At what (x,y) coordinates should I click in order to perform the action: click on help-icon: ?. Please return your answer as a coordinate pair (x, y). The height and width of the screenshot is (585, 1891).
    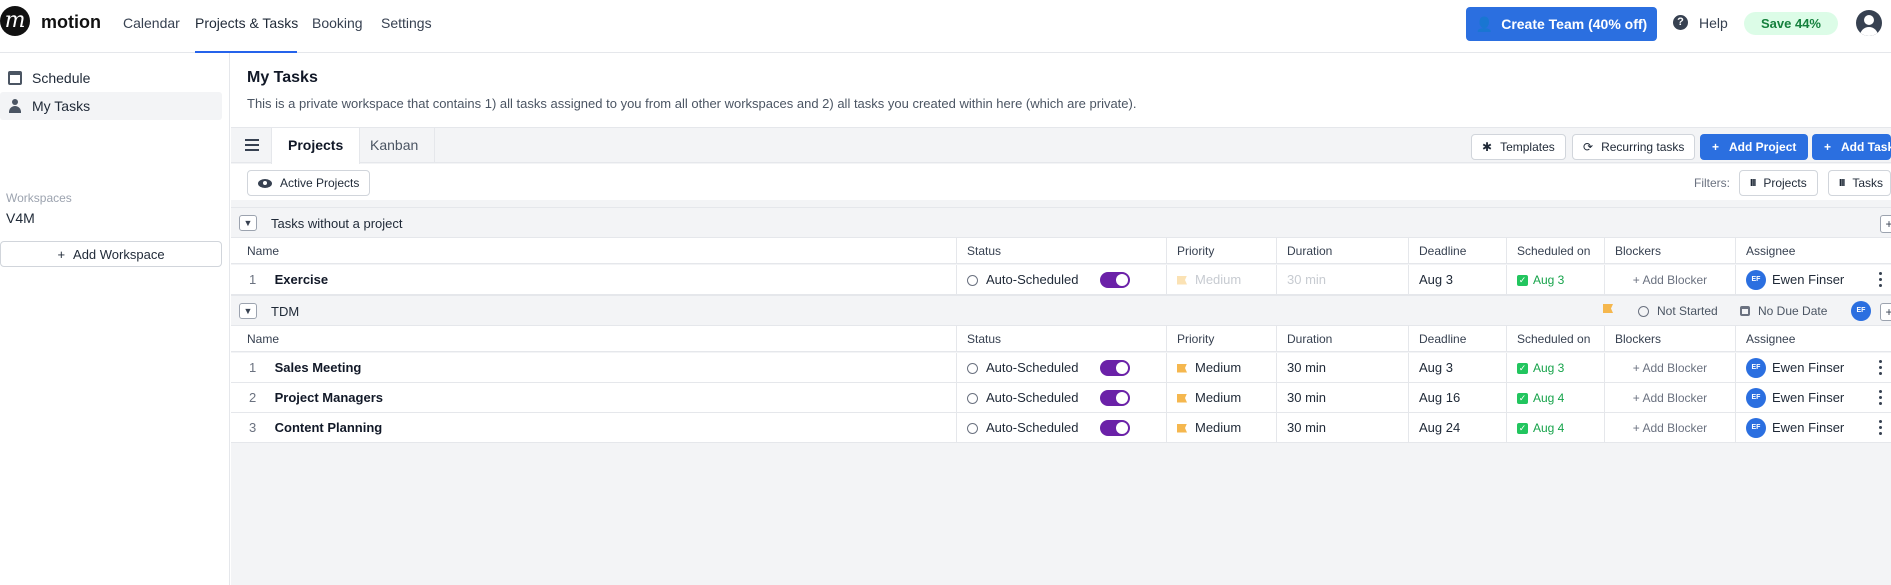
    Looking at the image, I should click on (1680, 22).